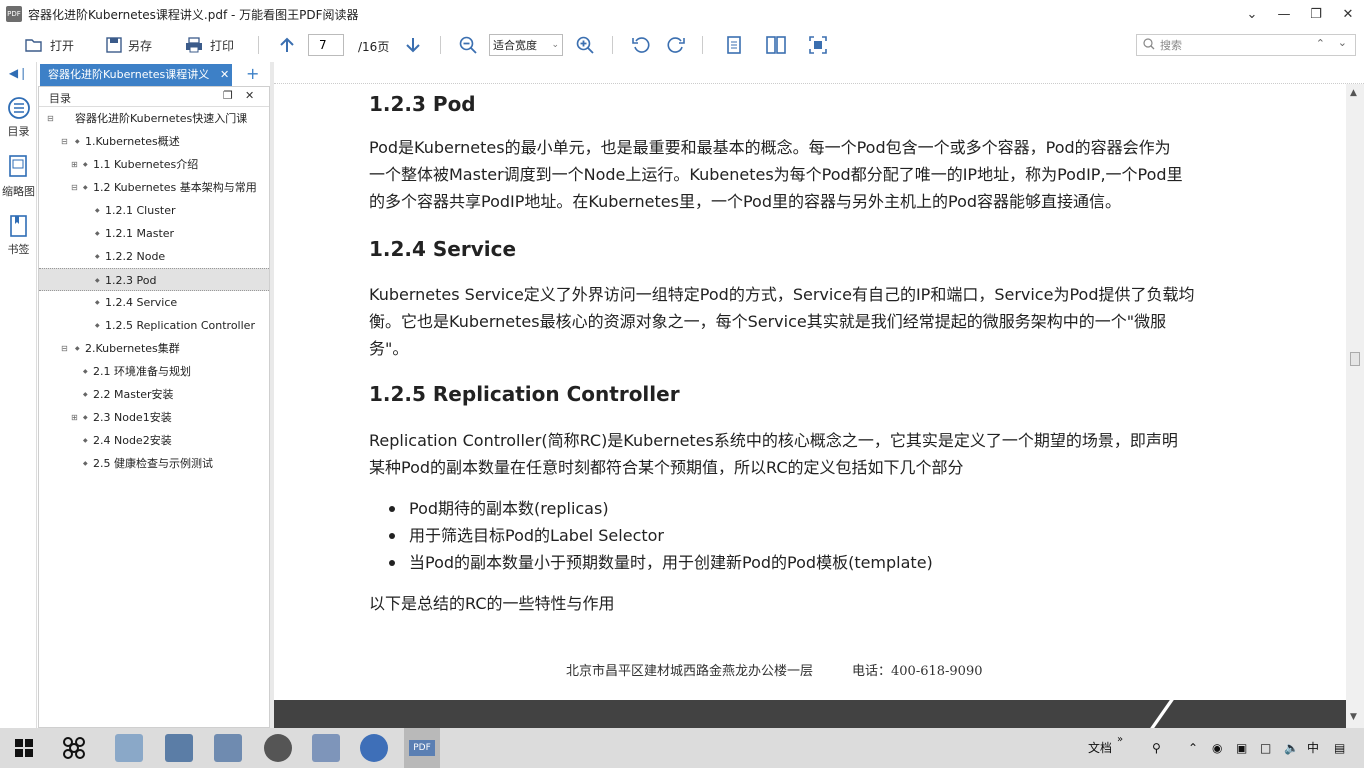 The width and height of the screenshot is (1364, 768). I want to click on outline-item: ⊟ ◆ 1.Kubernetes概述, so click(154, 141).